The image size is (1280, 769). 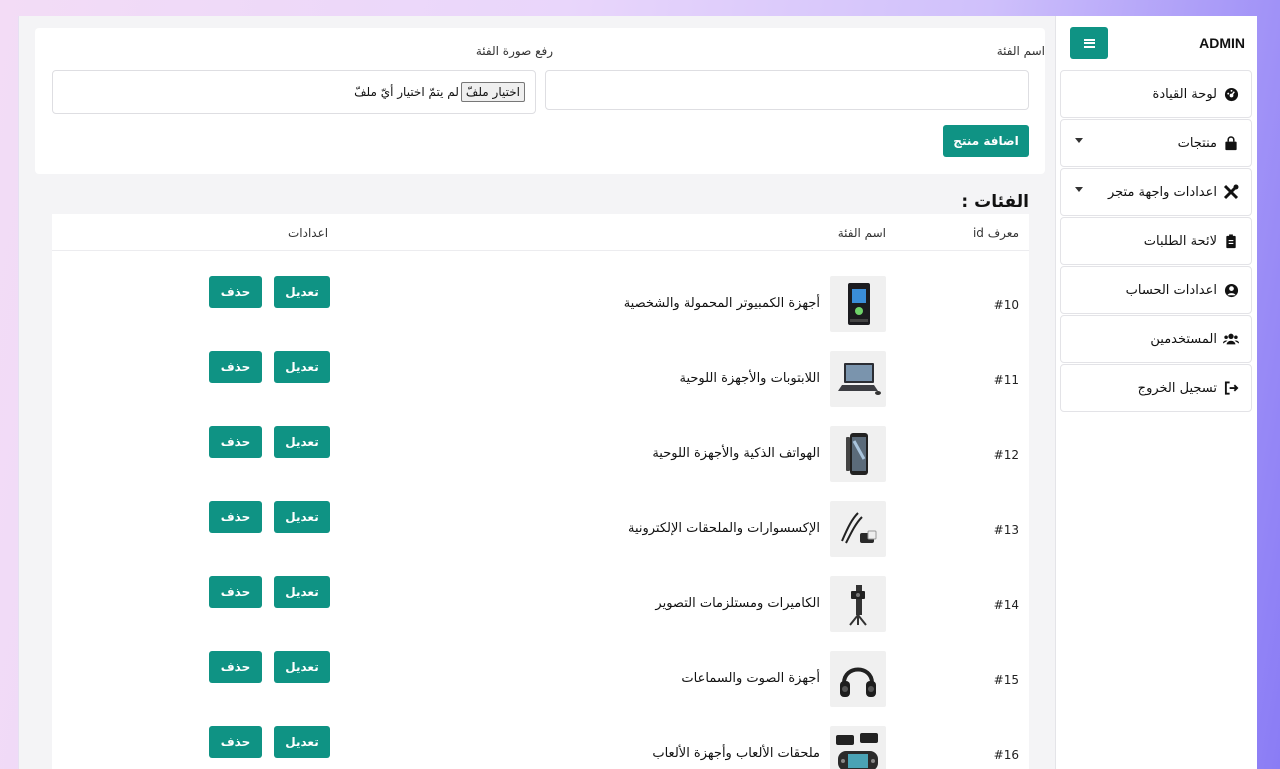 What do you see at coordinates (858, 304) in the screenshot?
I see `desktop-pc-icon` at bounding box center [858, 304].